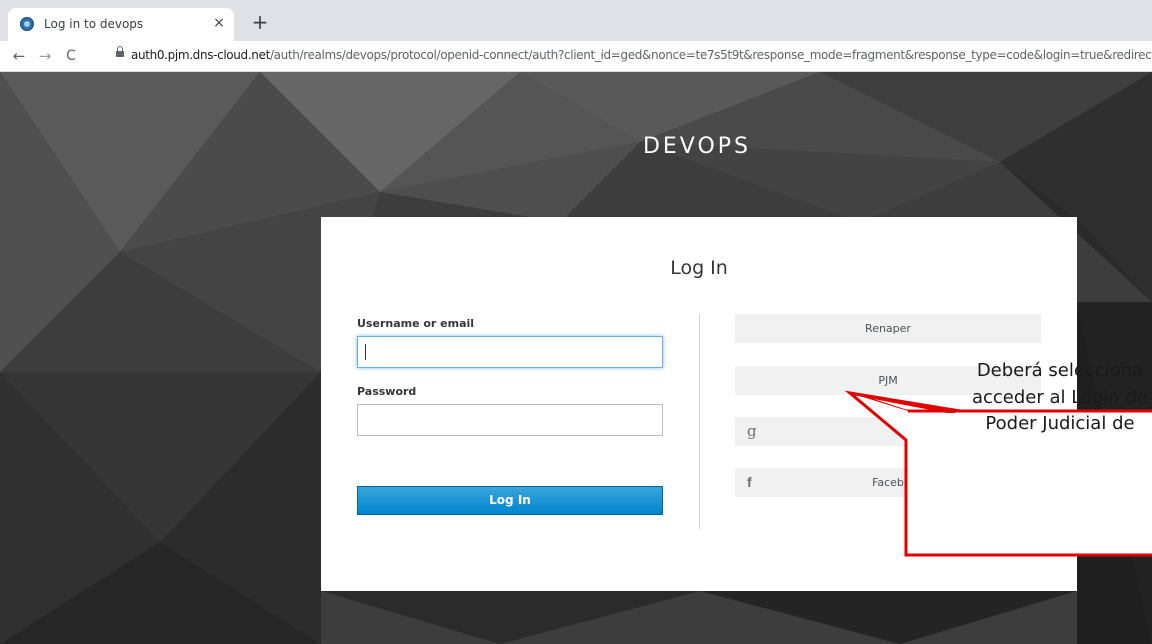 The image size is (1152, 644). Describe the element at coordinates (998, 473) in the screenshot. I see `annotation-callout` at that location.